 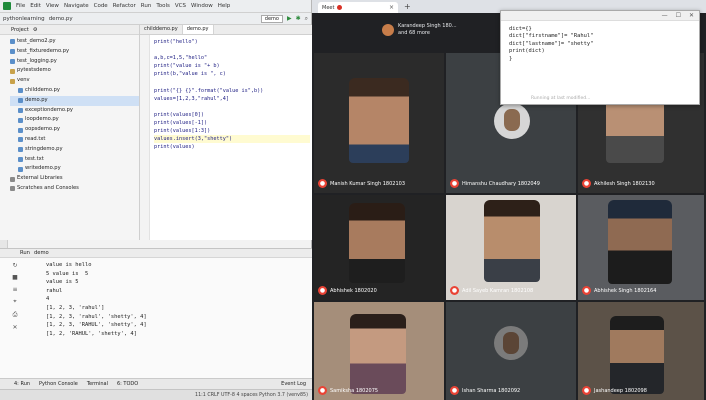 I want to click on participant-name: Adil Sayeb Kamran 1802108, so click(x=498, y=290).